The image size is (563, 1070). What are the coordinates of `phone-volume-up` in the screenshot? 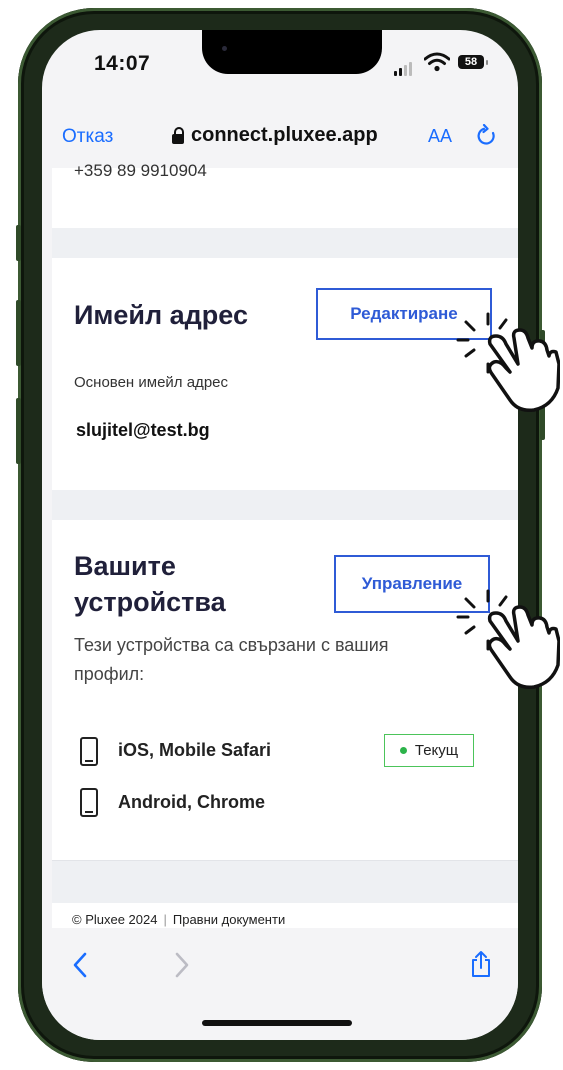 It's located at (18, 333).